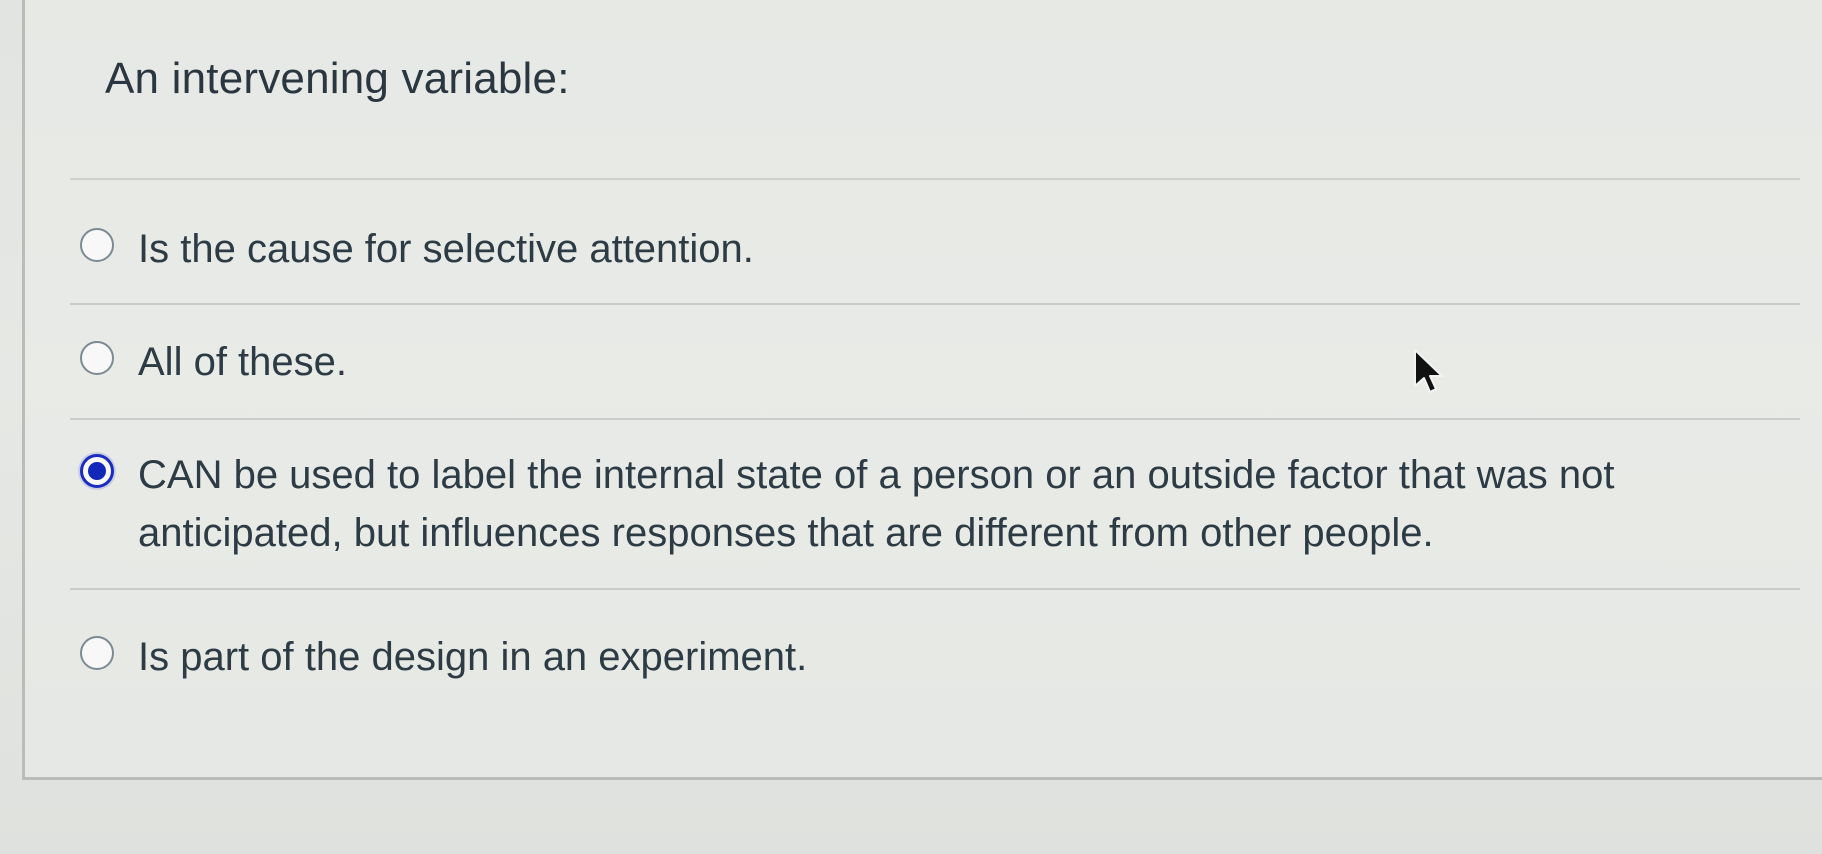  I want to click on answer-label-1: Is the cause for selective attention., so click(446, 249).